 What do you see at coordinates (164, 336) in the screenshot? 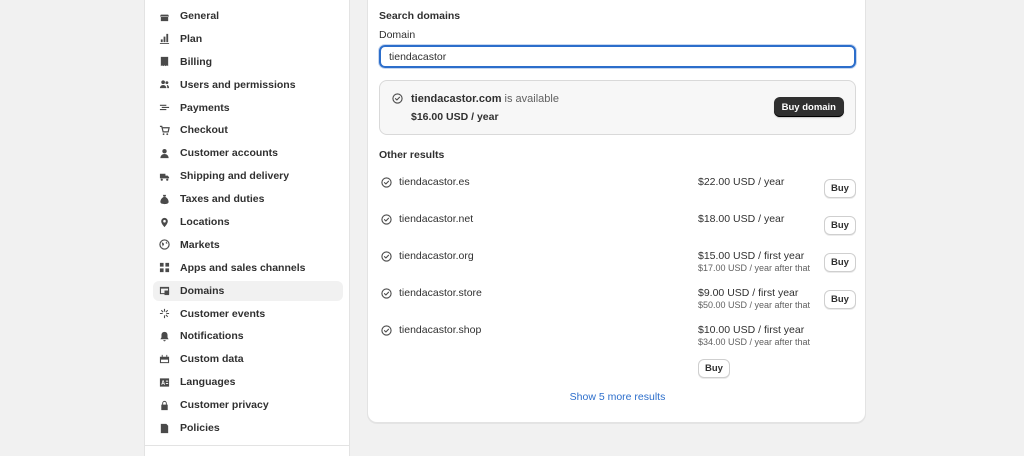
I see `bell-icon` at bounding box center [164, 336].